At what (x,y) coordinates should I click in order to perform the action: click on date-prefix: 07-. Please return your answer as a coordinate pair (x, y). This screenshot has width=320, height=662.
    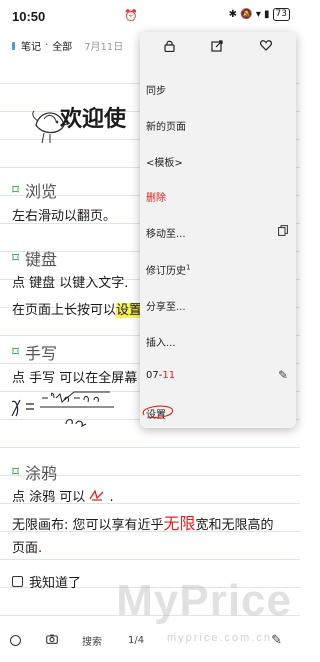
    Looking at the image, I should click on (154, 375).